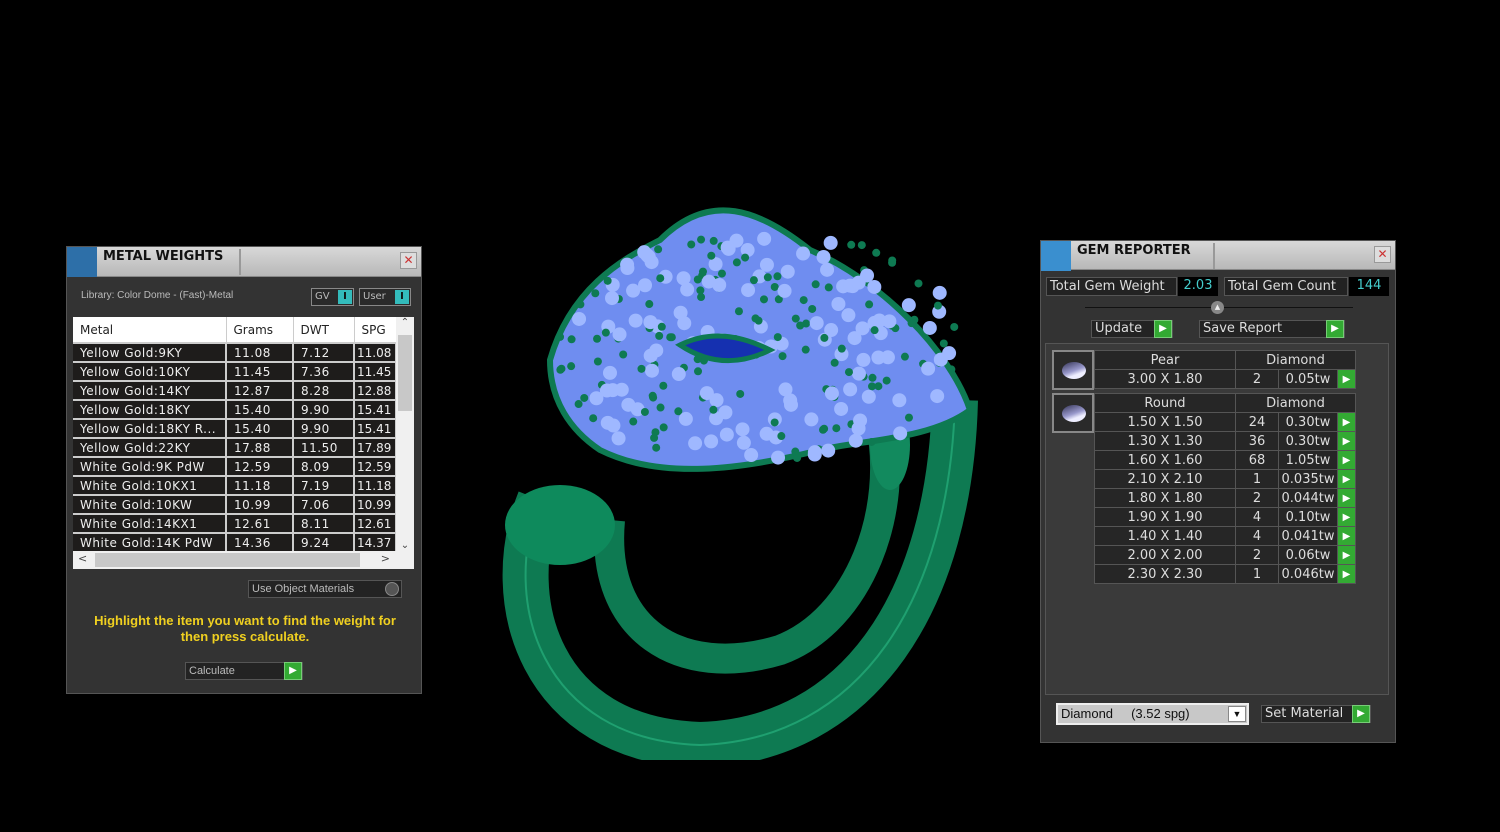  I want to click on gv-toggle: GV I, so click(332, 297).